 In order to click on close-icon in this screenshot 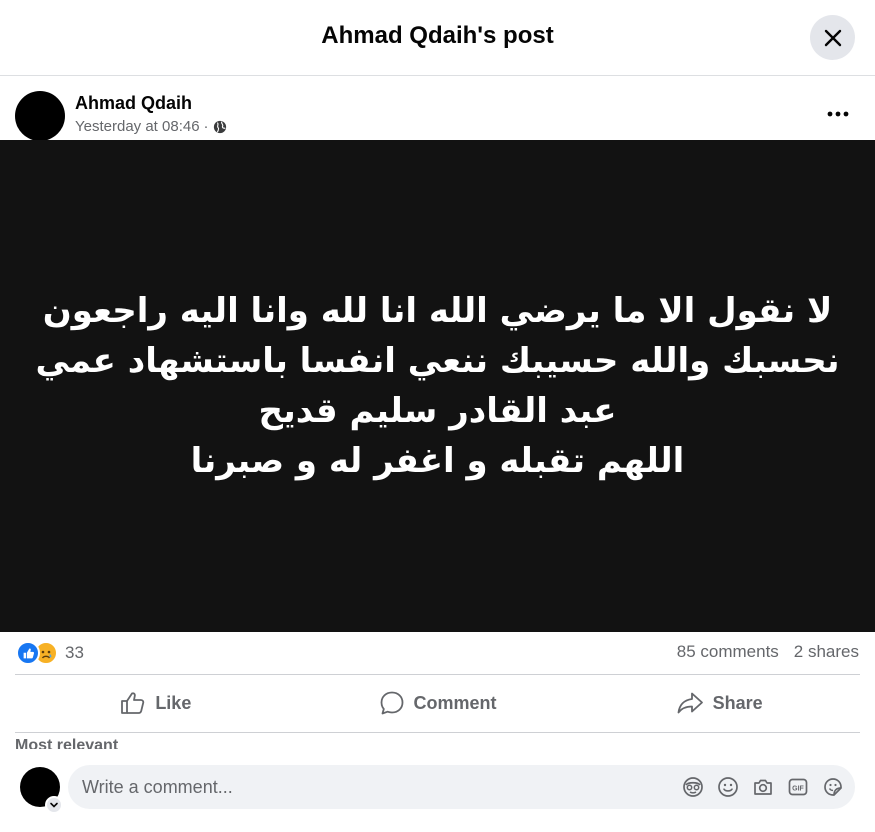, I will do `click(832, 37)`.